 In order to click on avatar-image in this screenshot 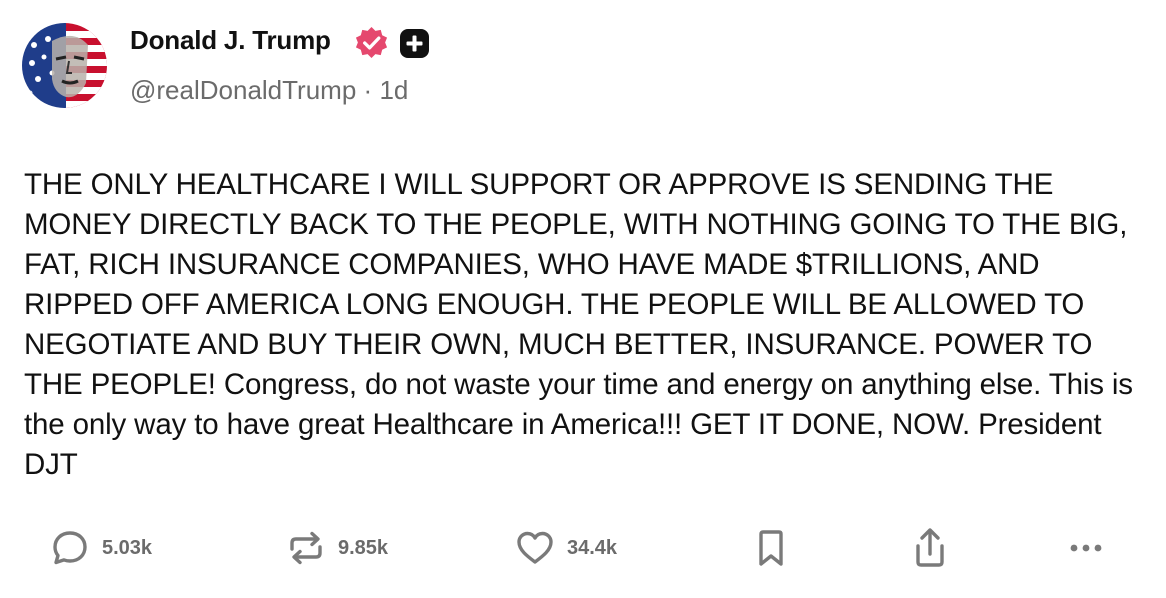, I will do `click(64, 65)`.